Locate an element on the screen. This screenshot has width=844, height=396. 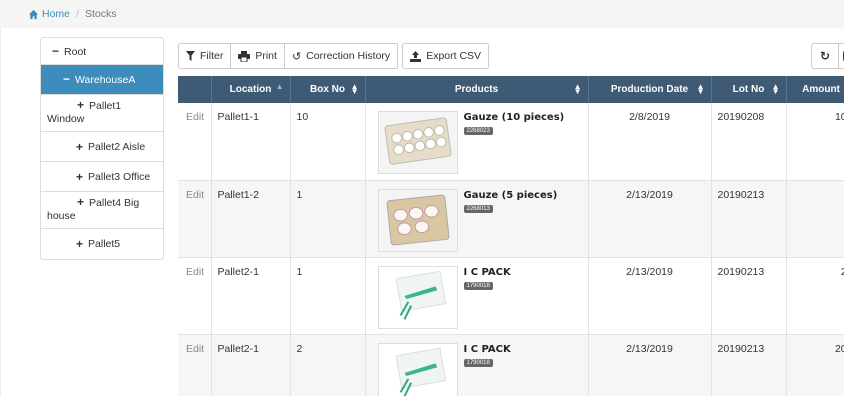
refresh-icon: ↻ is located at coordinates (825, 56).